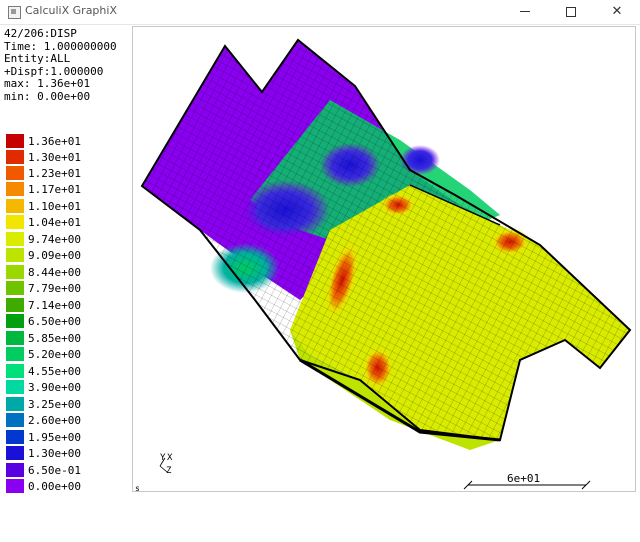 The width and height of the screenshot is (640, 542). I want to click on viewport-corner-label: s, so click(137, 488).